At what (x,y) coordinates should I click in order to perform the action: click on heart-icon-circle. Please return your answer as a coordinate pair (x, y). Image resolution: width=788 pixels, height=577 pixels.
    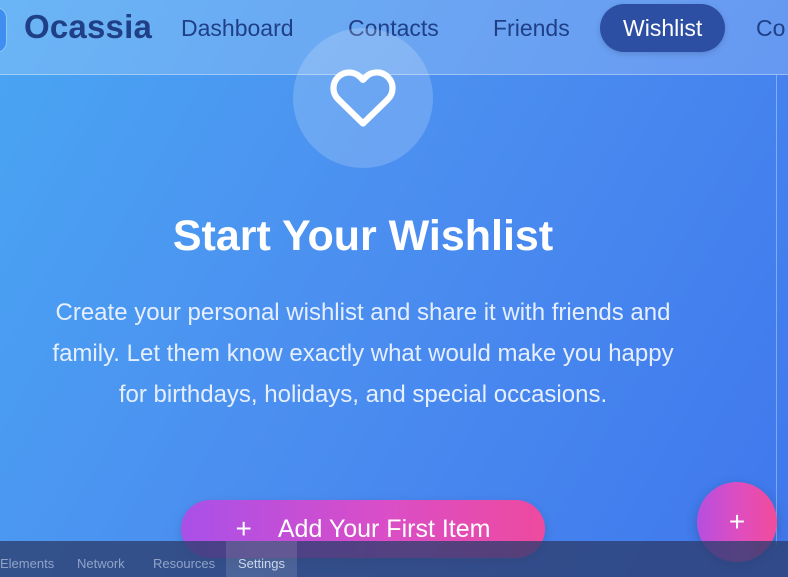
    Looking at the image, I should click on (363, 98).